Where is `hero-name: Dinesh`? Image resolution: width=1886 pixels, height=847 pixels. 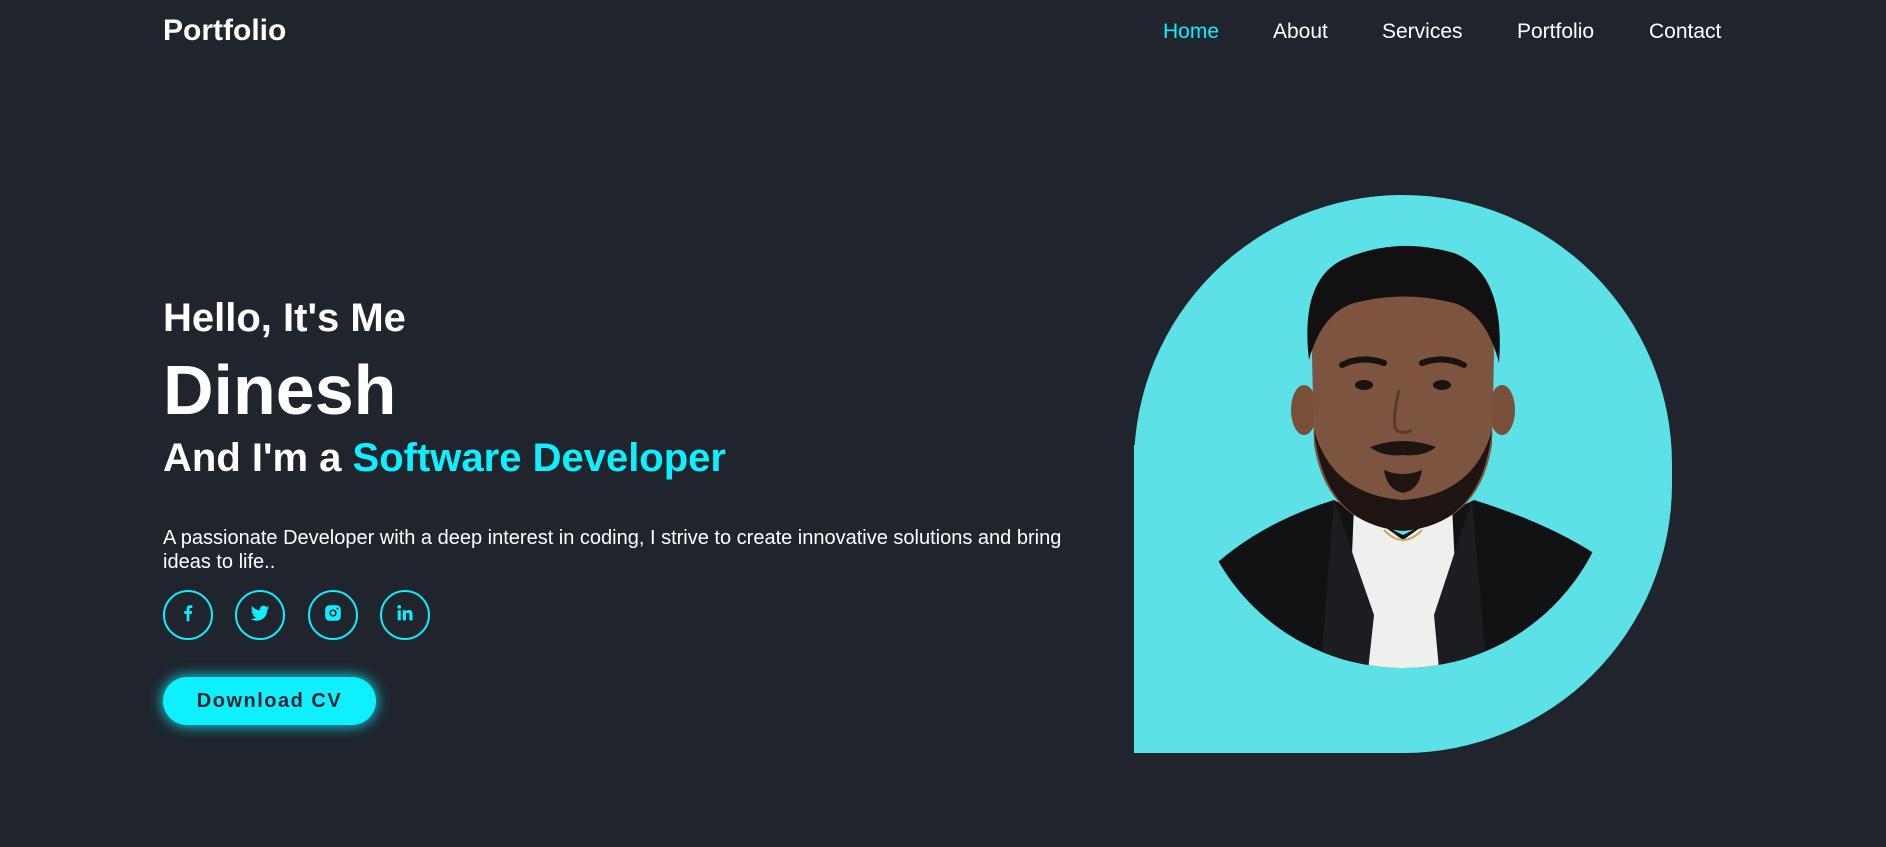
hero-name: Dinesh is located at coordinates (280, 390).